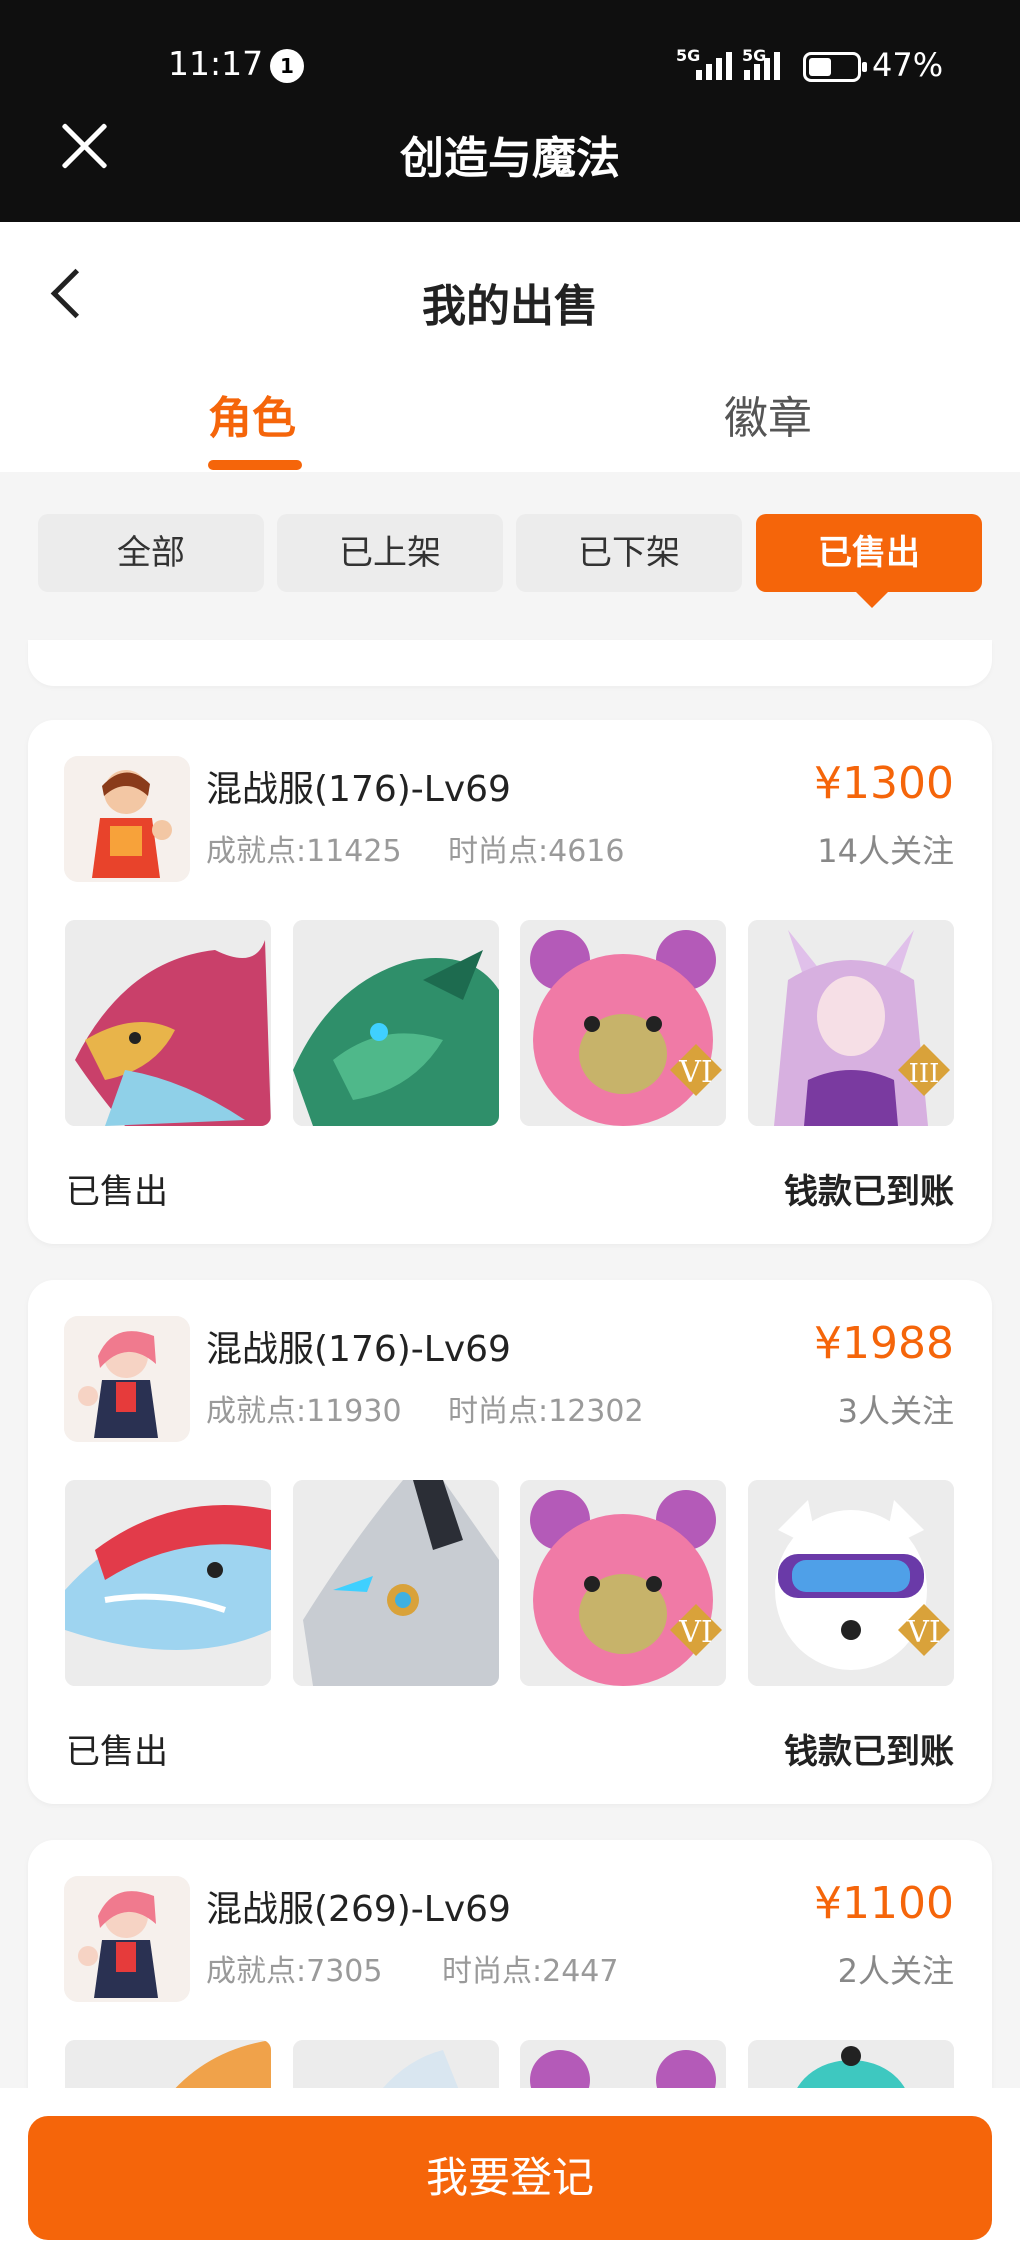 The image size is (1020, 2267). I want to click on filter-all: 全部, so click(151, 553).